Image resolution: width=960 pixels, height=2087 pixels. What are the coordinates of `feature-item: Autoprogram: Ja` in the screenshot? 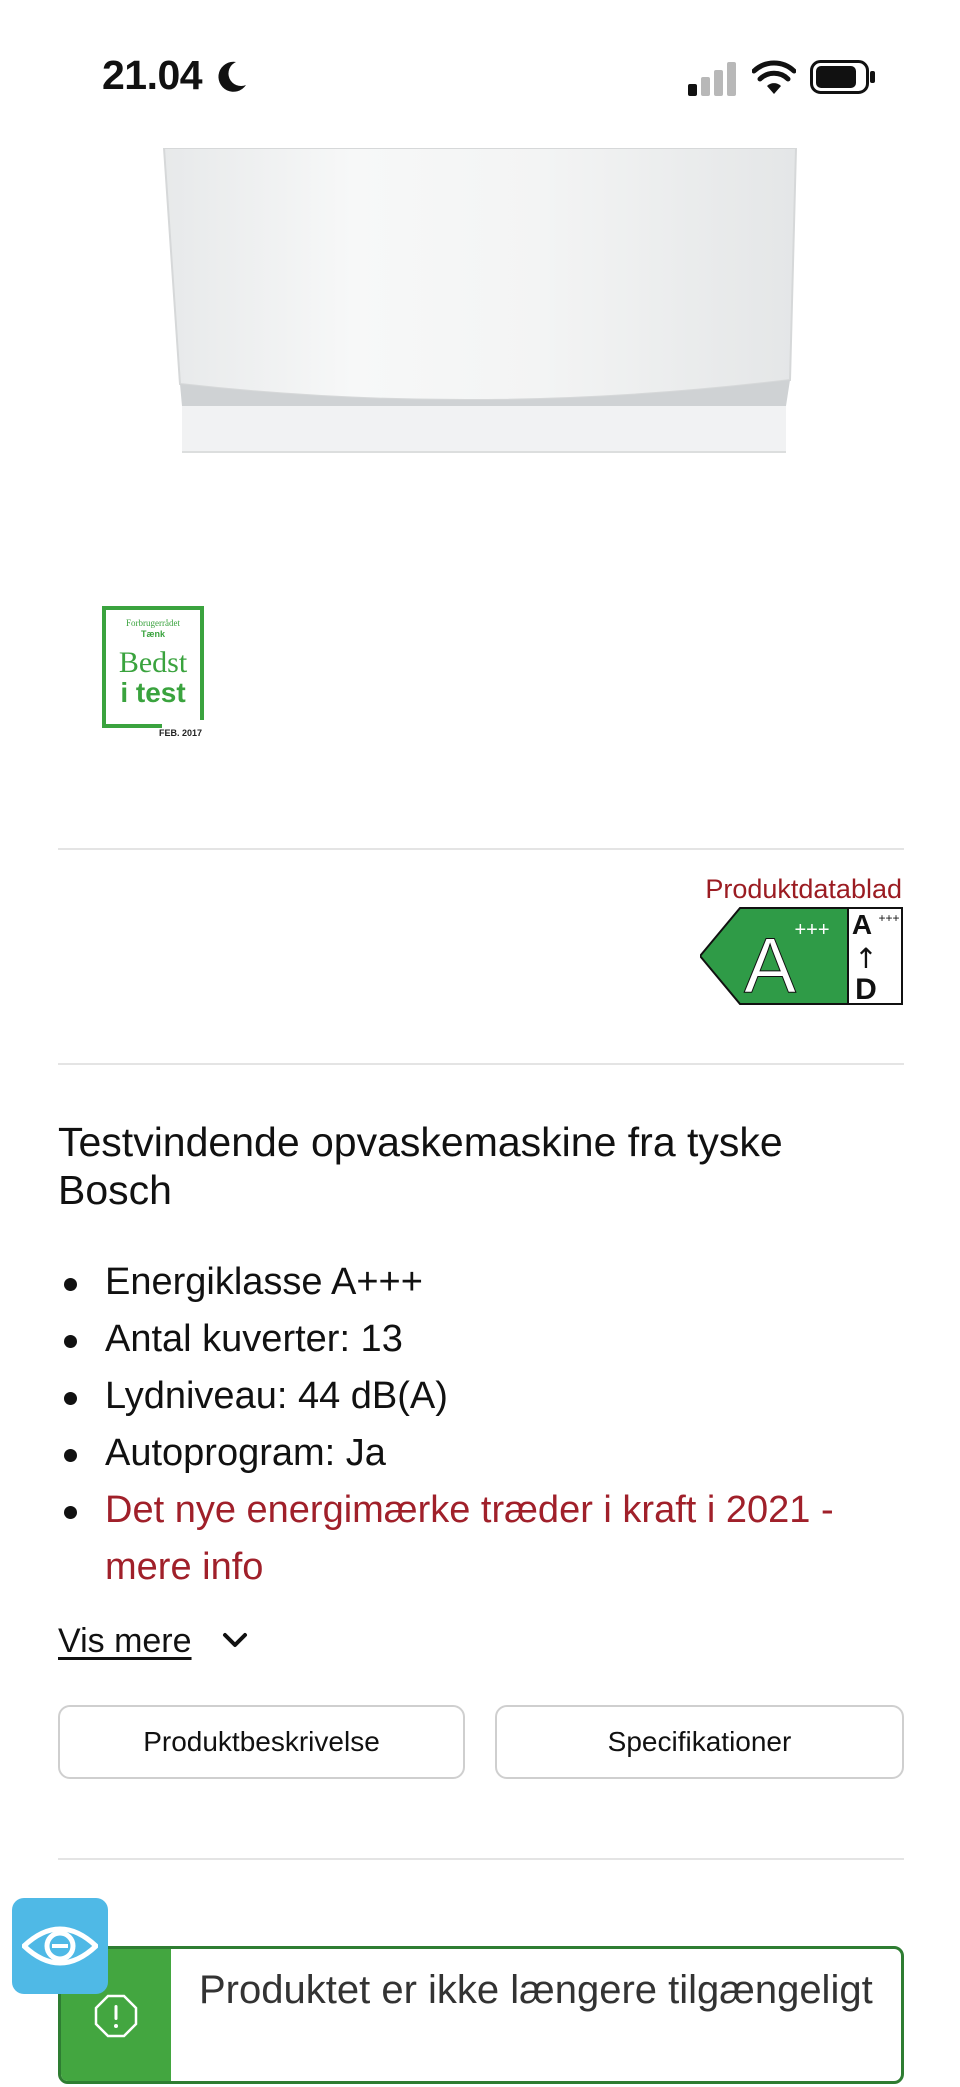 It's located at (481, 1453).